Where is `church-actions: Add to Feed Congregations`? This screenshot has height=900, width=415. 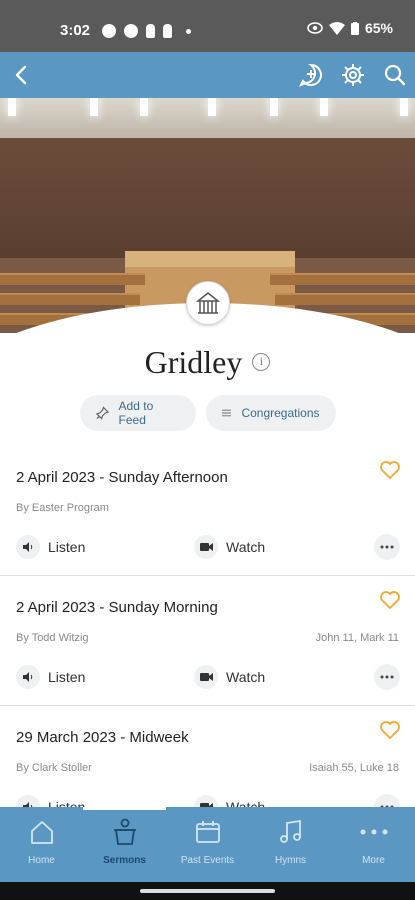 church-actions: Add to Feed Congregations is located at coordinates (207, 413).